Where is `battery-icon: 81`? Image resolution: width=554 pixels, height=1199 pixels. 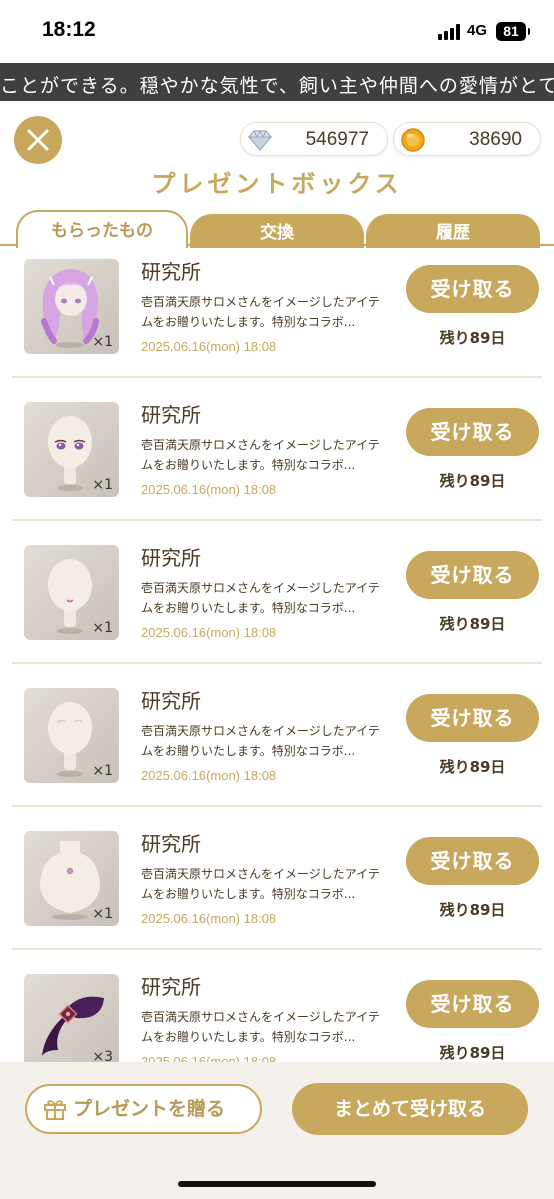 battery-icon: 81 is located at coordinates (513, 31).